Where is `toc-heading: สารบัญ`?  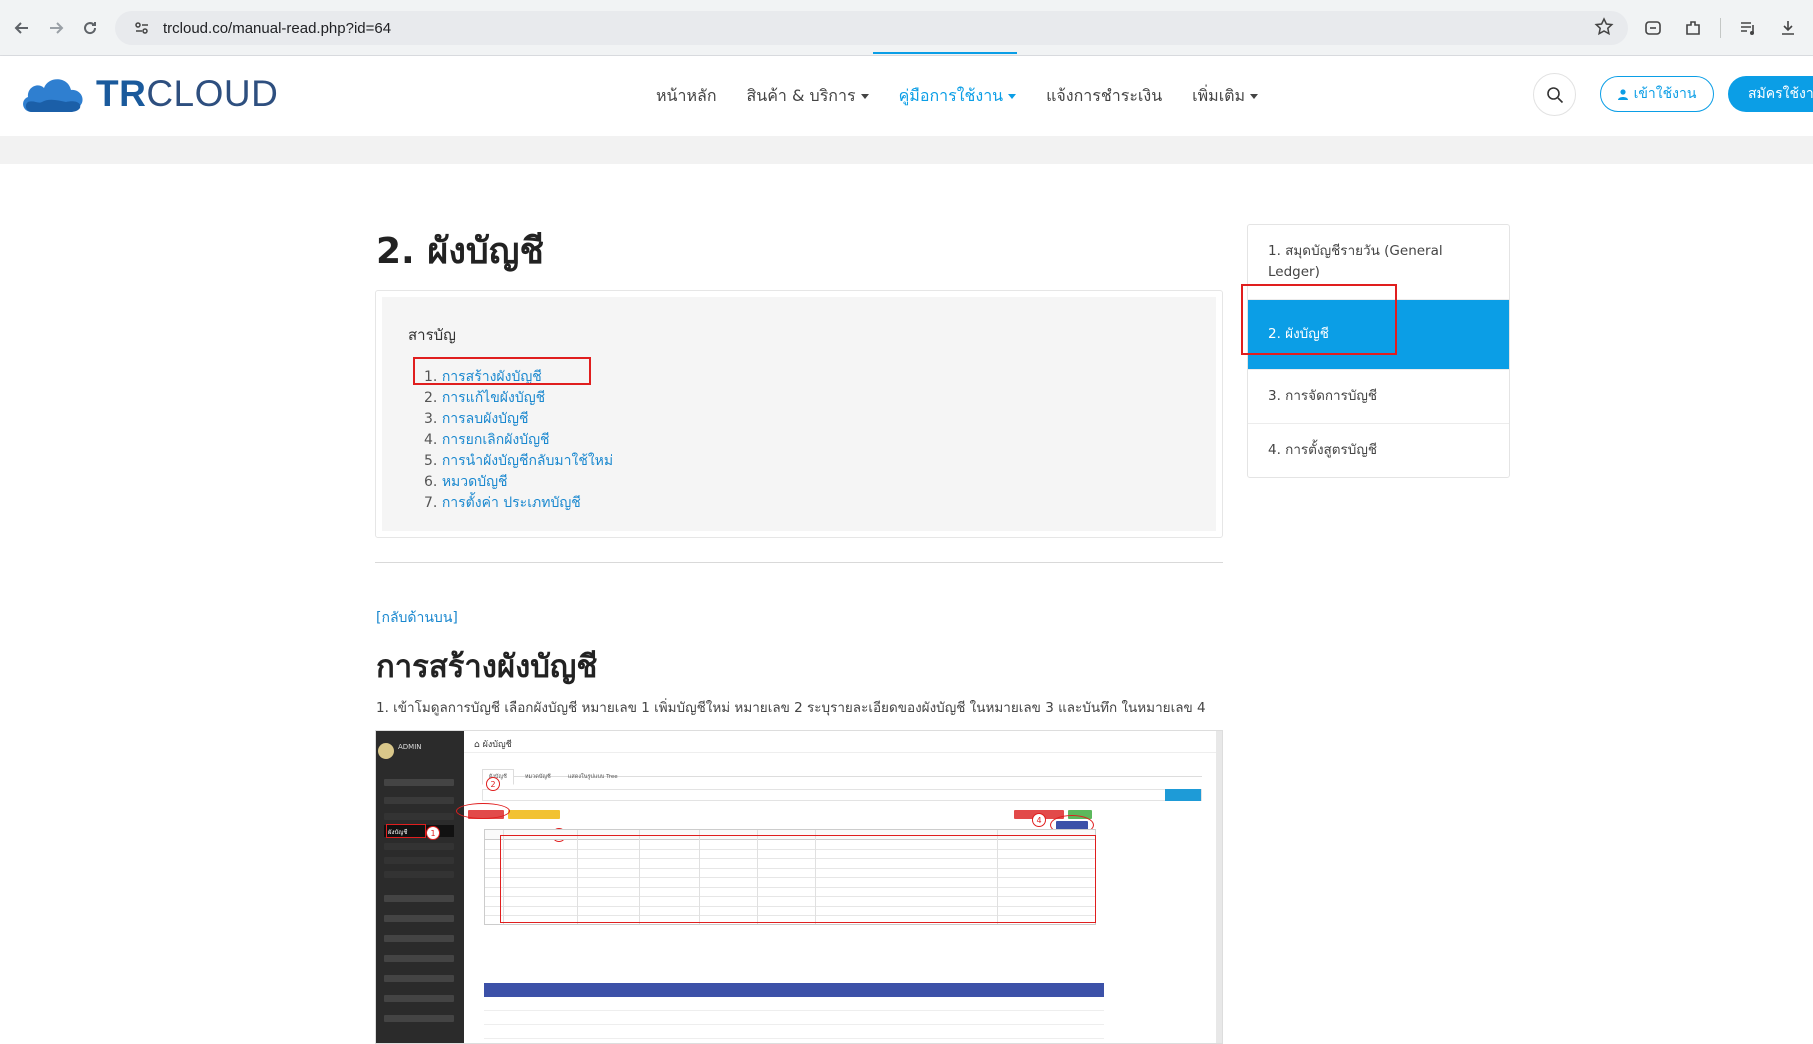
toc-heading: สารบัญ is located at coordinates (432, 335).